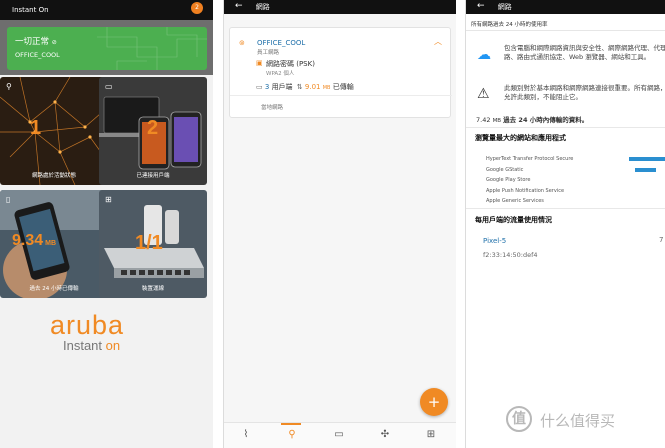 The image size is (665, 448). I want to click on transfer-summary: 7.42 MB 過去 24 小時內傳輸的資料。, so click(532, 120).